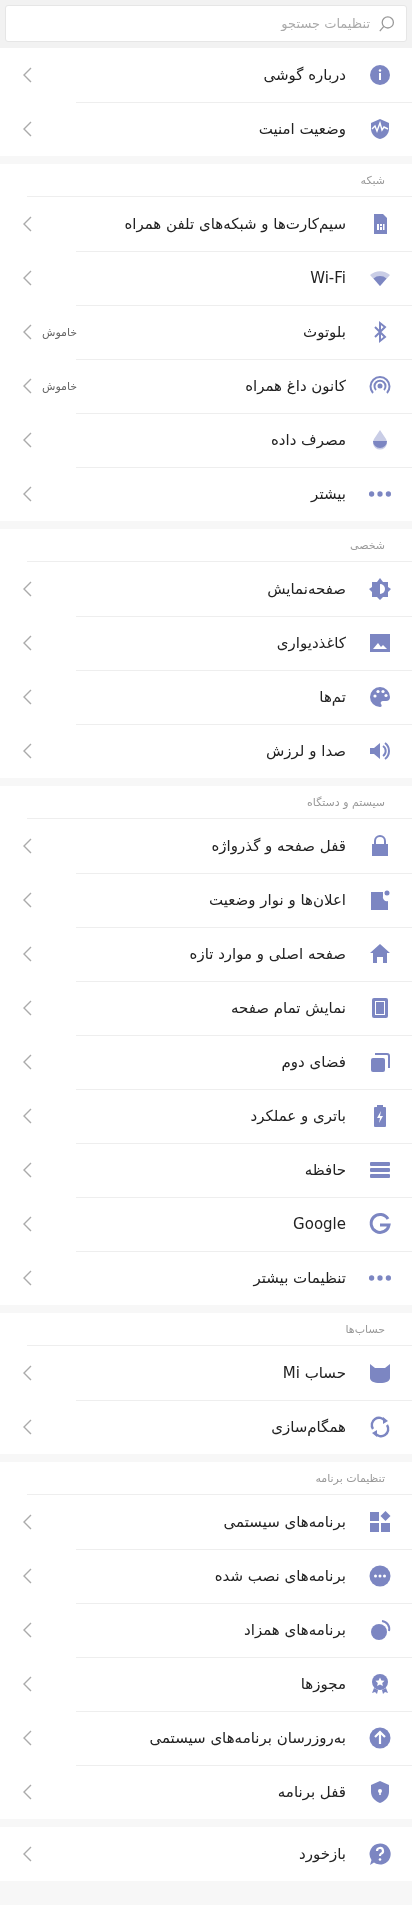  Describe the element at coordinates (332, 697) in the screenshot. I see `item-label: تم‌ها` at that location.